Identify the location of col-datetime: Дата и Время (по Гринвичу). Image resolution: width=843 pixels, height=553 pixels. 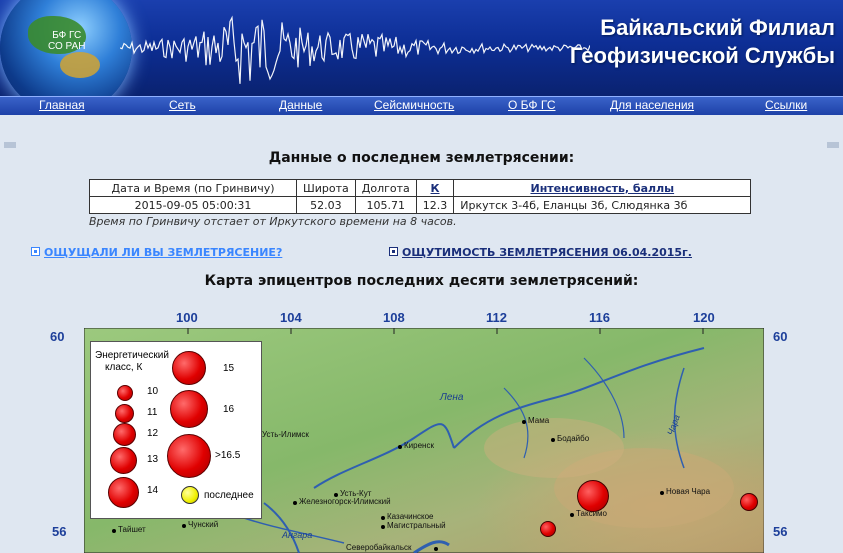
(193, 188).